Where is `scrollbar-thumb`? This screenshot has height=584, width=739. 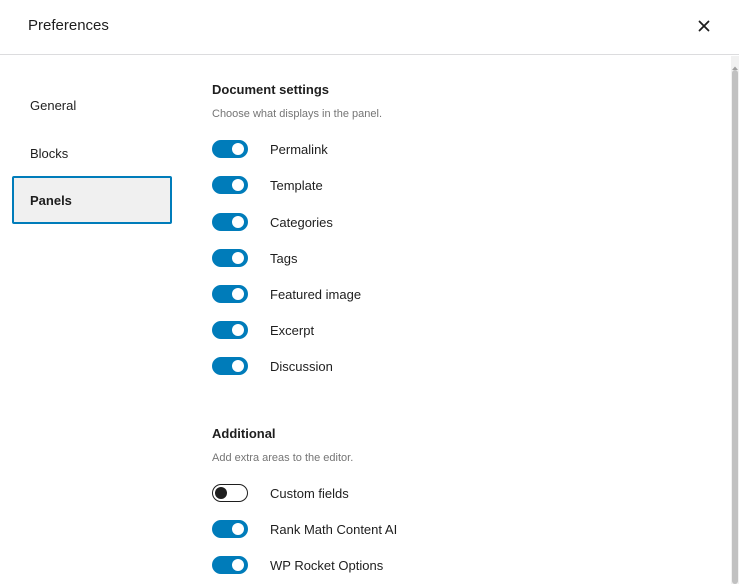
scrollbar-thumb is located at coordinates (735, 327).